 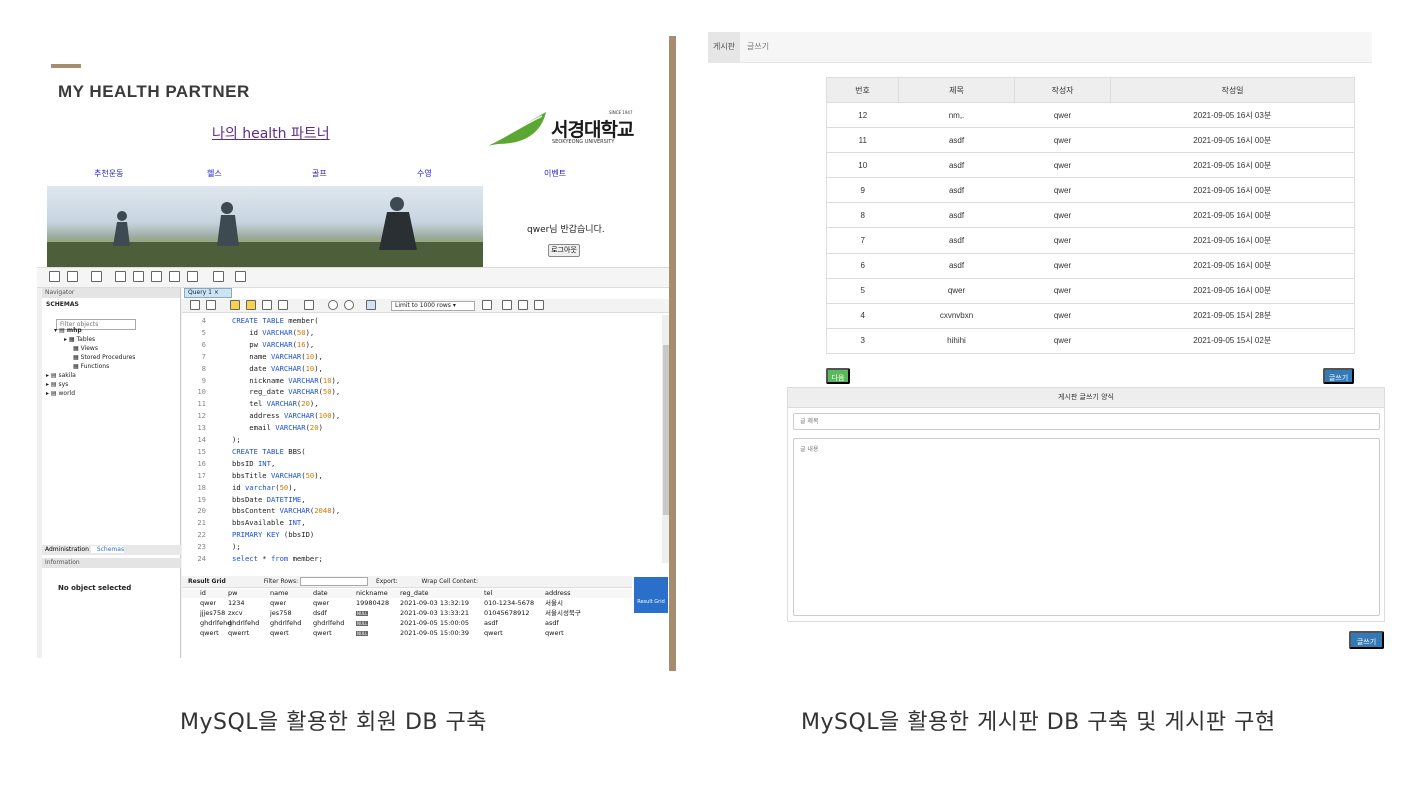 I want to click on stop-icon, so click(x=283, y=305).